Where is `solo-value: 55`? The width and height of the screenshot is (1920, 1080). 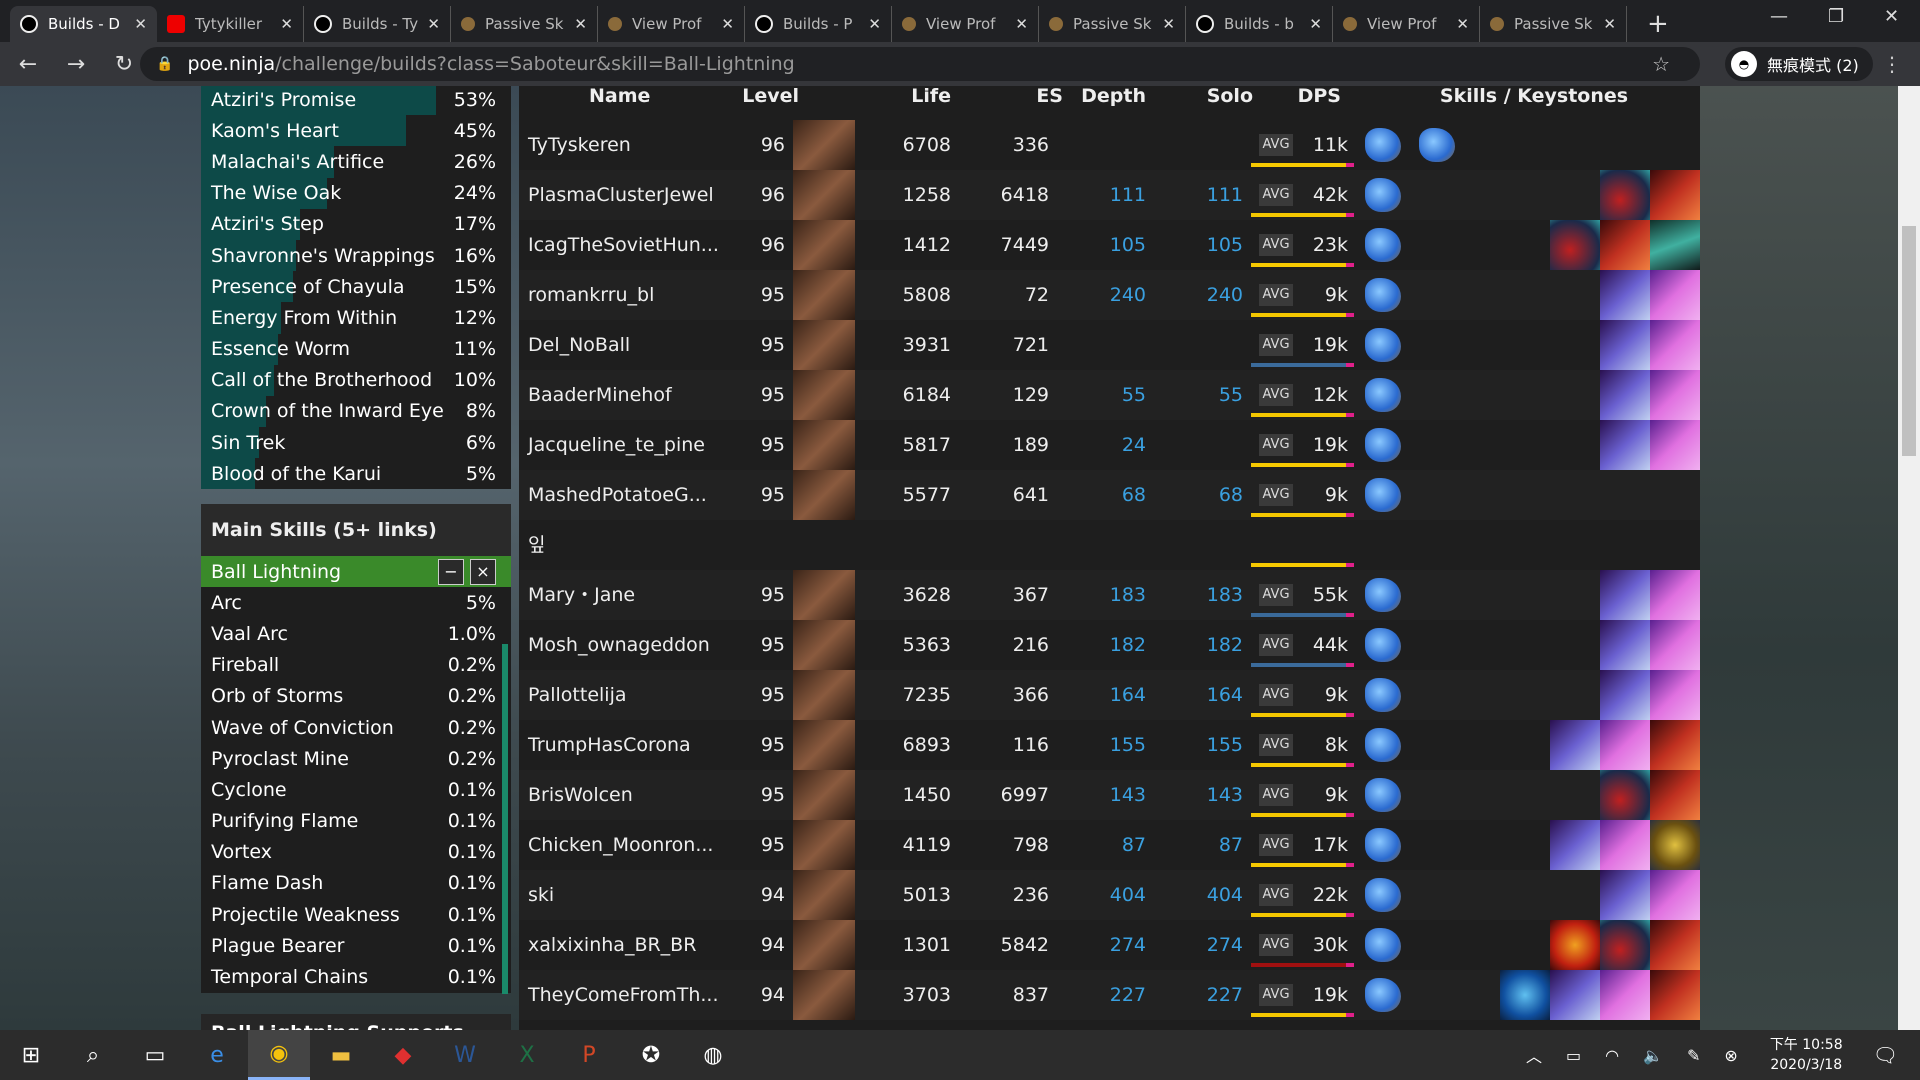
solo-value: 55 is located at coordinates (1206, 395).